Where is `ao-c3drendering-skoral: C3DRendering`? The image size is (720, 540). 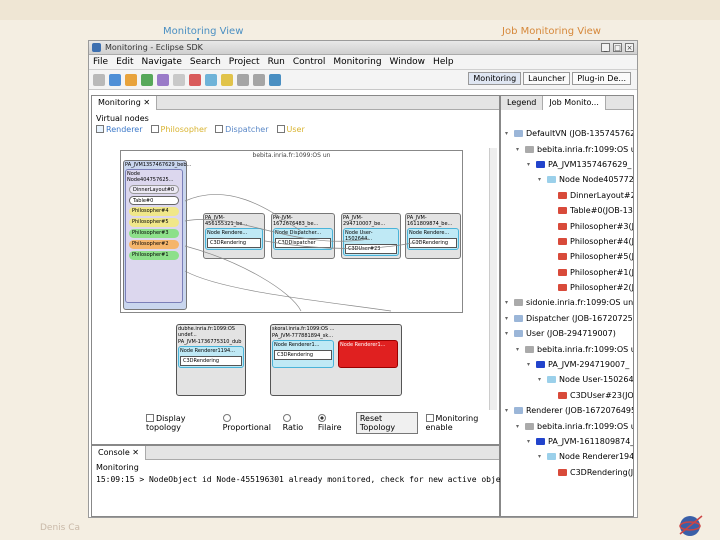
ao-c3drendering-skoral: C3DRendering is located at coordinates (303, 355).